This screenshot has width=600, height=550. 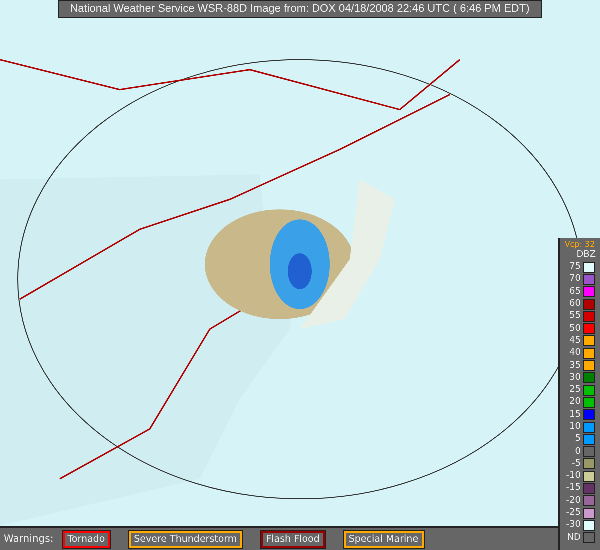 I want to click on legend-label: 50, so click(x=574, y=329).